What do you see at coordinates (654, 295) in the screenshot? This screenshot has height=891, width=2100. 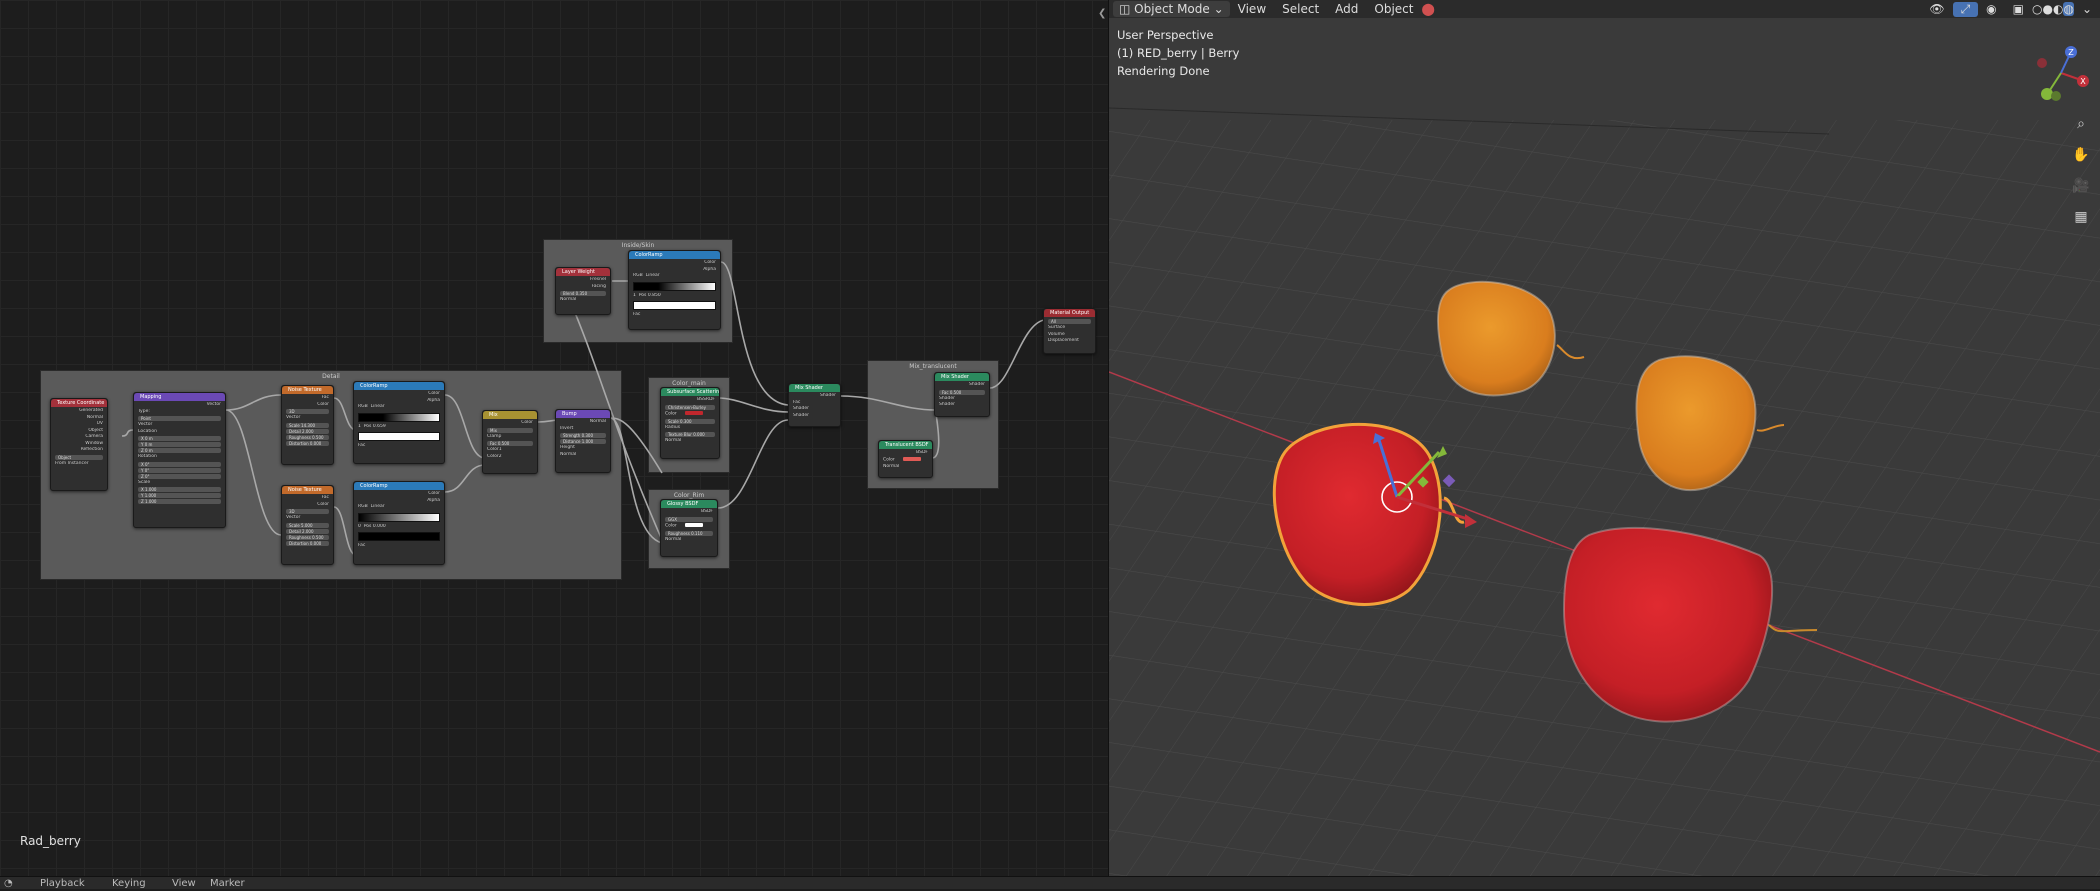 I see `pos-value: 0.850` at bounding box center [654, 295].